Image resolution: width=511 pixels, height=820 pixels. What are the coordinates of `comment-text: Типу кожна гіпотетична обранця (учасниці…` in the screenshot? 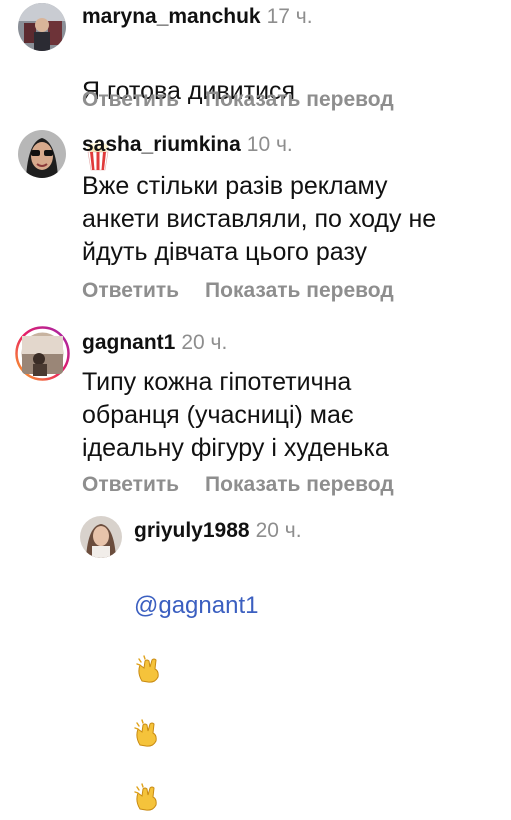 It's located at (235, 415).